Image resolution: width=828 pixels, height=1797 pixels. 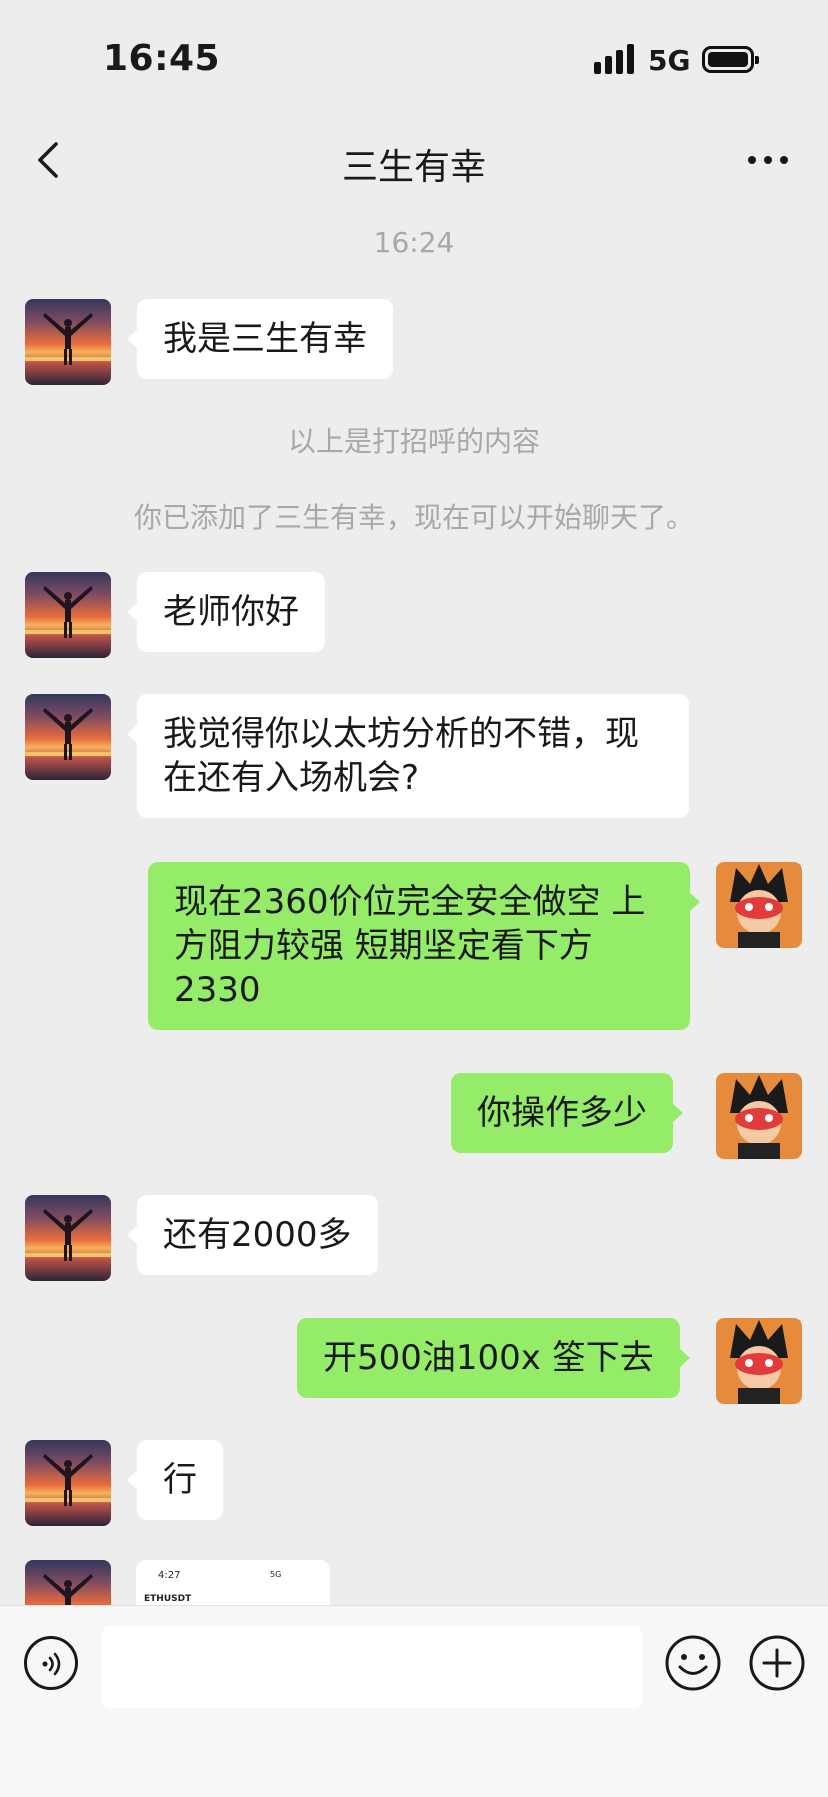 What do you see at coordinates (276, 1574) in the screenshot?
I see `preview-network: 5G` at bounding box center [276, 1574].